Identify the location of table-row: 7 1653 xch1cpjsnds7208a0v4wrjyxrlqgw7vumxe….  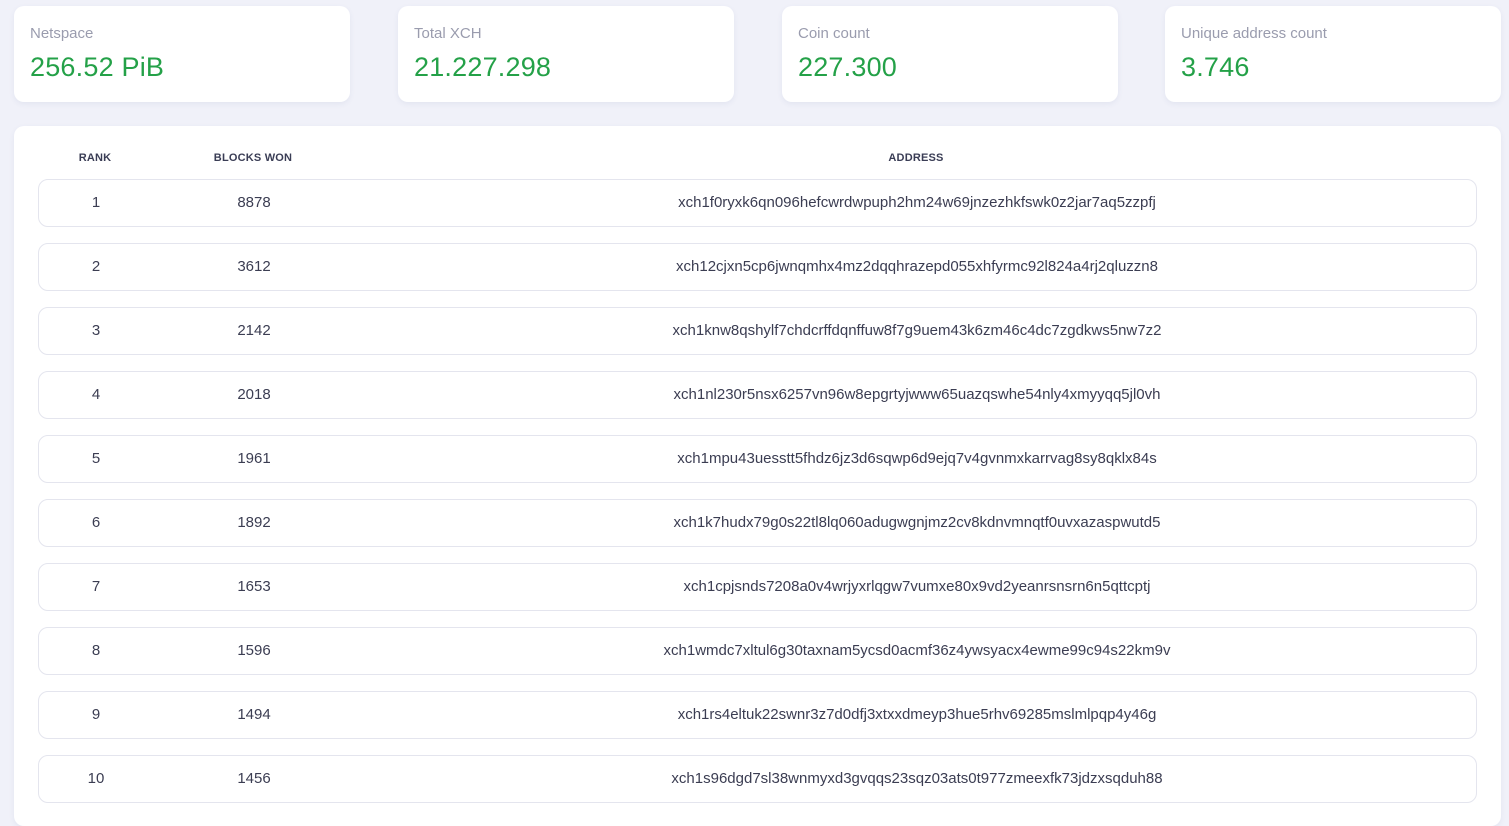
(757, 587).